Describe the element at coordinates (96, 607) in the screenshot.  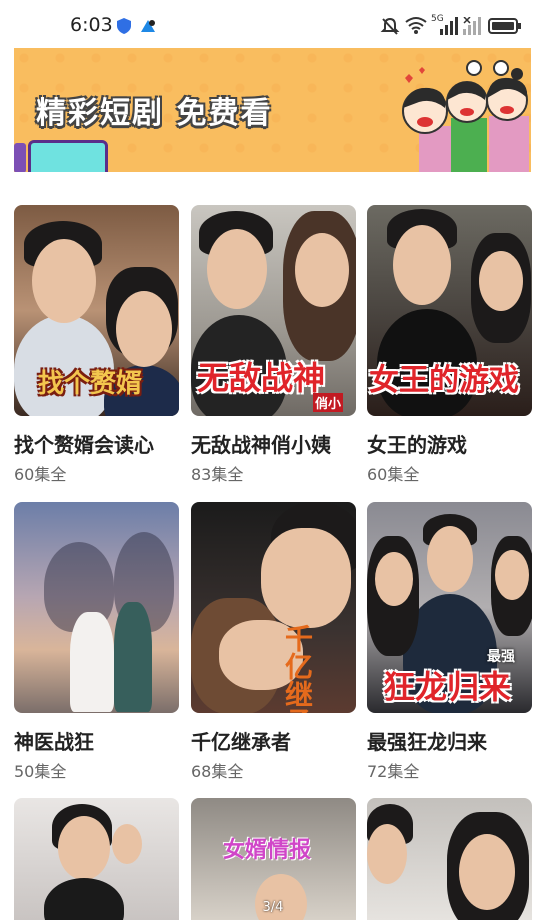
I see `drama-cover` at that location.